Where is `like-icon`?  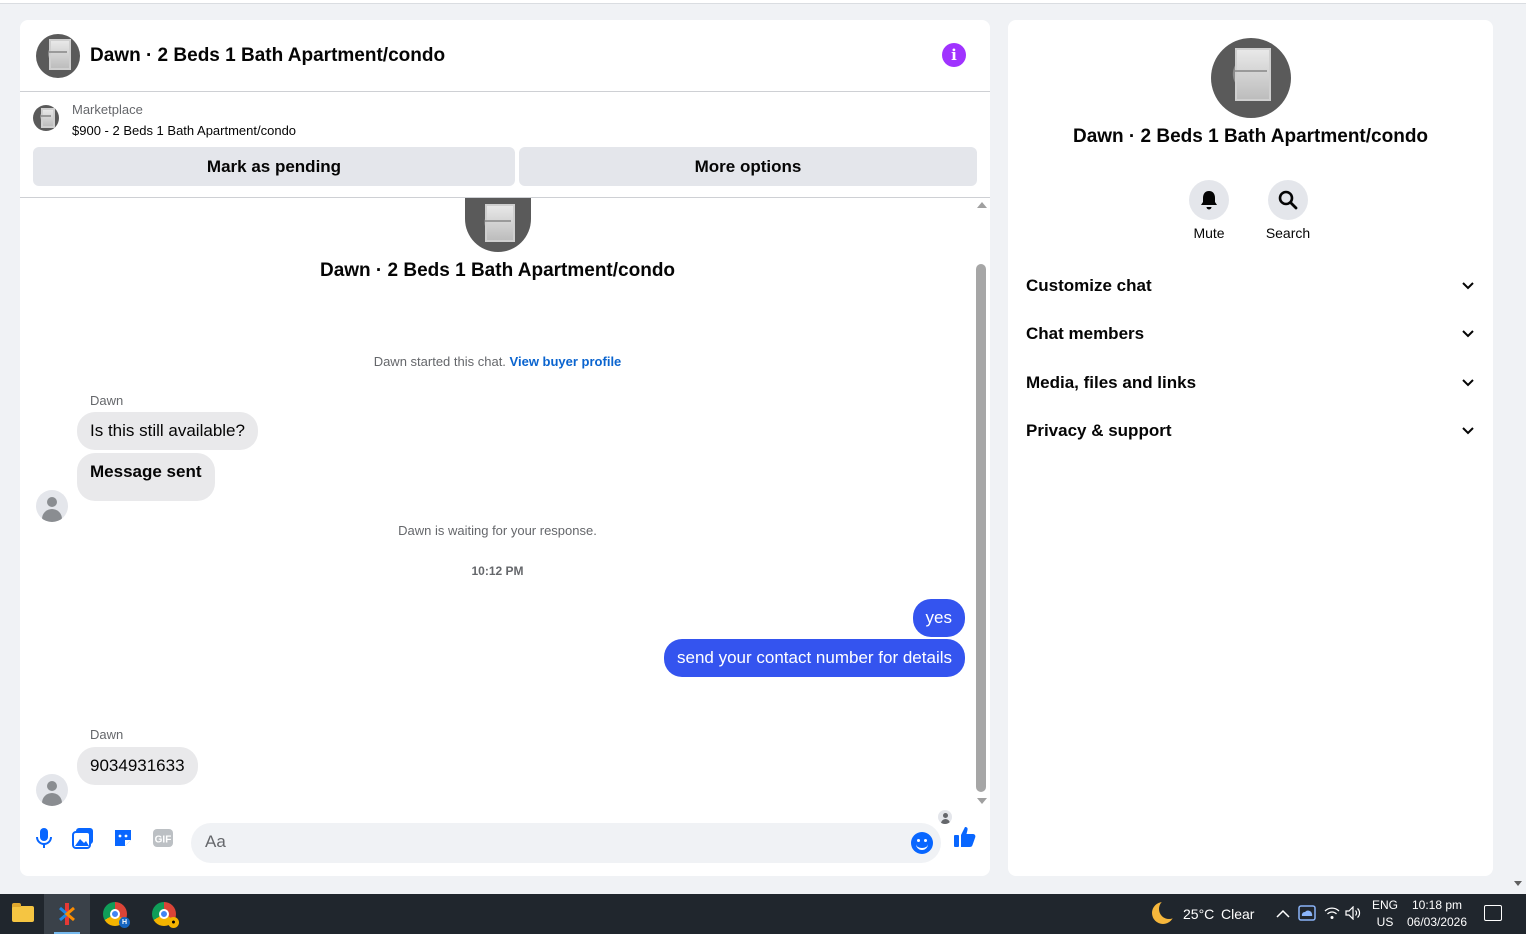
like-icon is located at coordinates (965, 837).